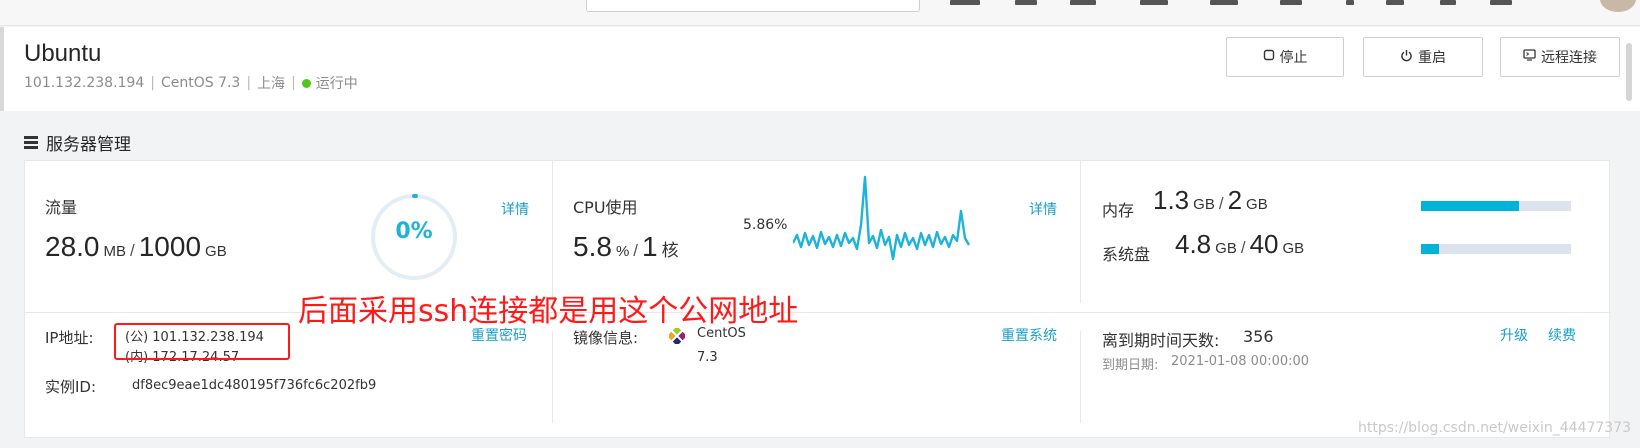 This screenshot has width=1640, height=448. I want to click on user-avatar, so click(1618, 6).